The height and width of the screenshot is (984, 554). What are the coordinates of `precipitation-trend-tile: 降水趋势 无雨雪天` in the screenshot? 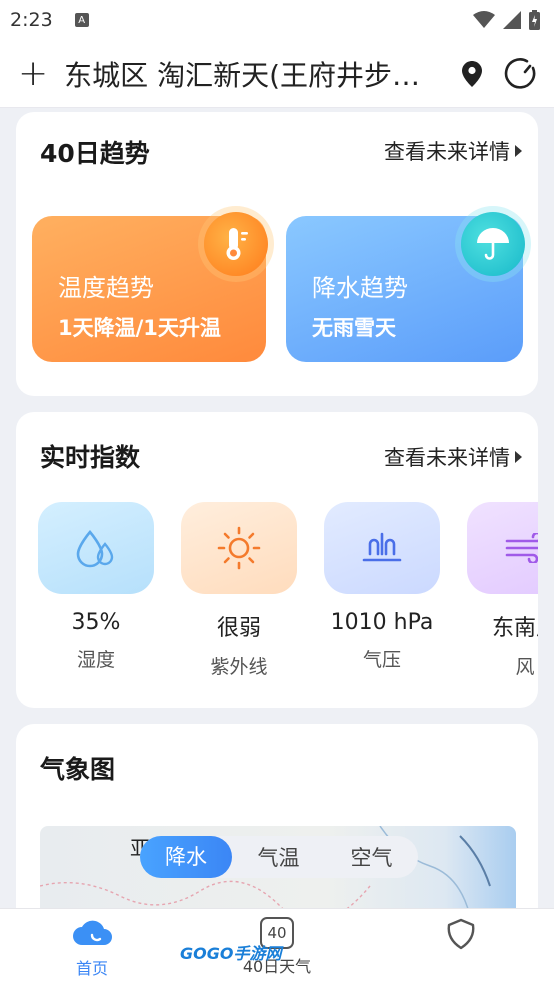 It's located at (405, 287).